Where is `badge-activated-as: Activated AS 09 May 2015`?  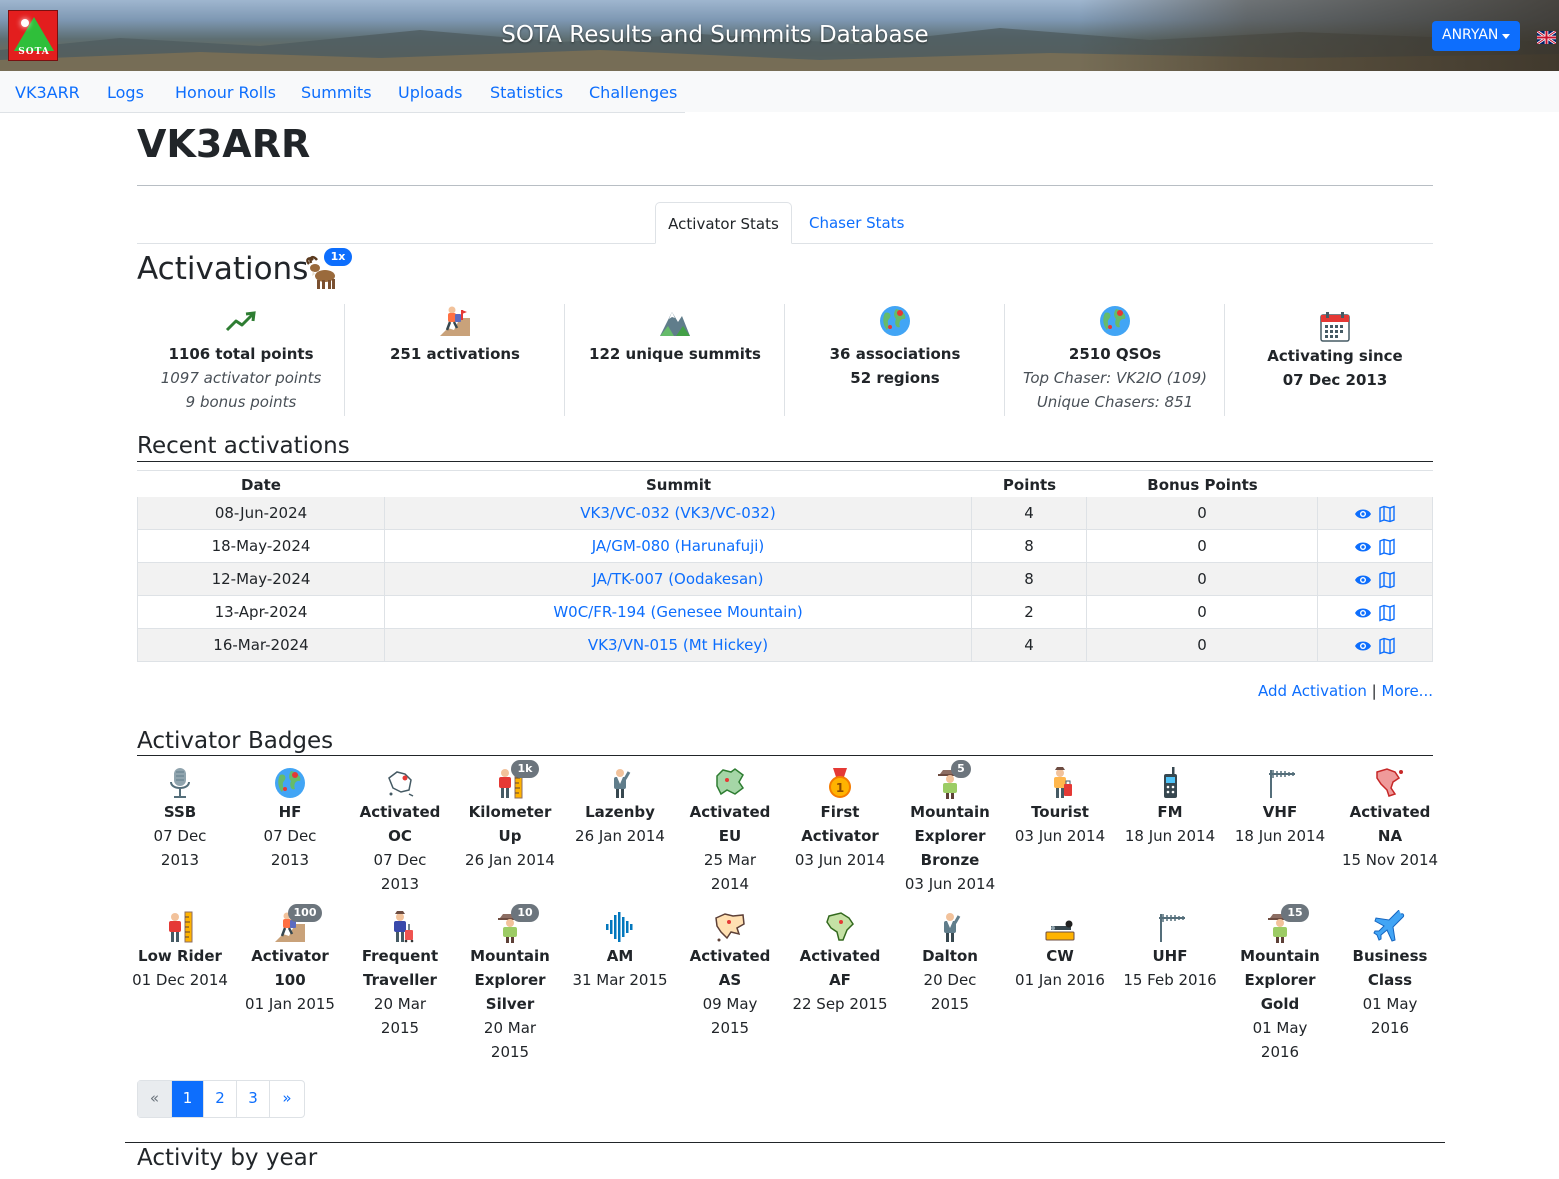
badge-activated-as: Activated AS 09 May 2015 is located at coordinates (730, 975).